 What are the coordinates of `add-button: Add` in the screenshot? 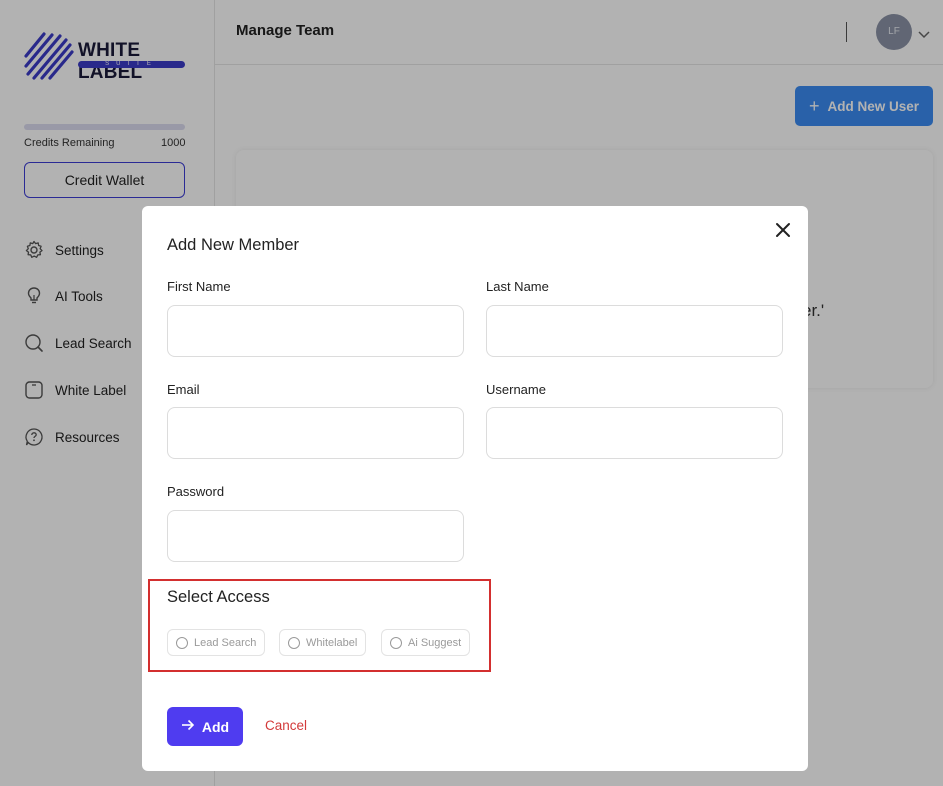 It's located at (205, 726).